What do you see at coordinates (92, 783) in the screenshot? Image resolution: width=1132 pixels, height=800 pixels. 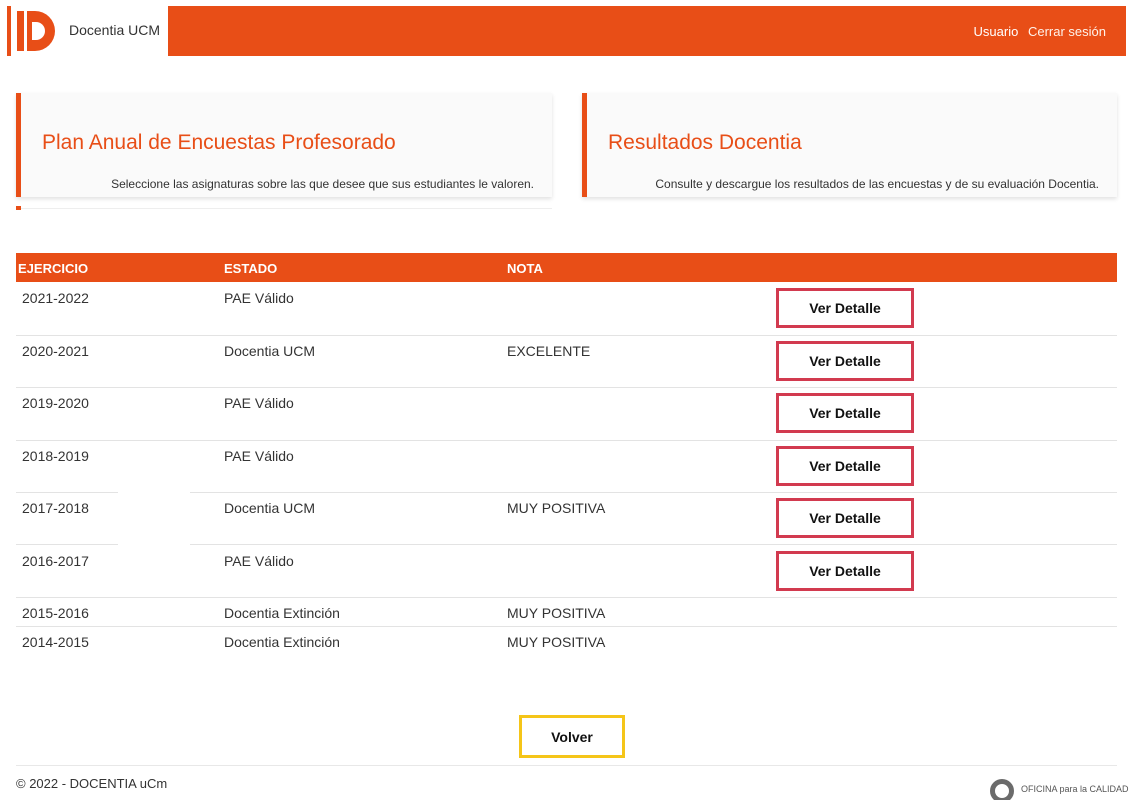 I see `footer-copyright: © 2022 - DOCENTIA uCm` at bounding box center [92, 783].